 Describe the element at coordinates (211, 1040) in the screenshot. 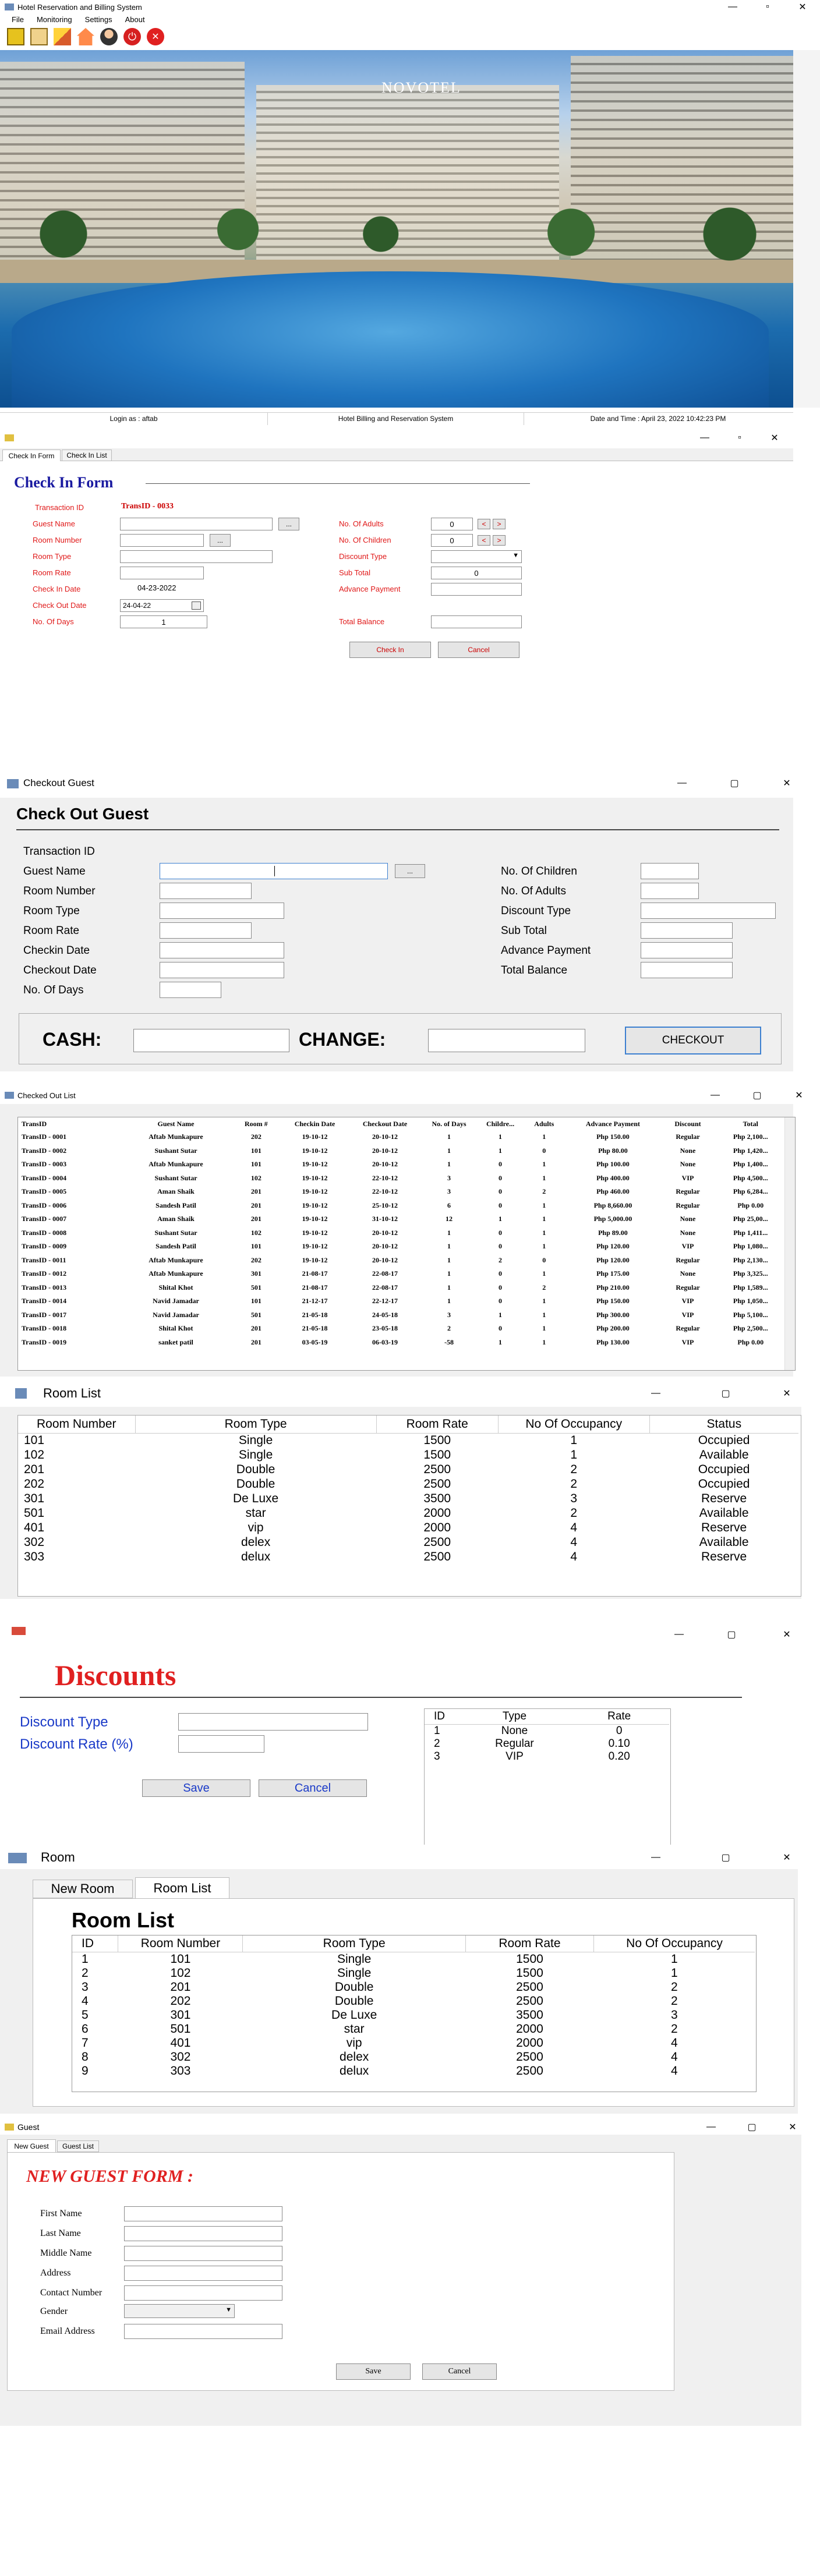

I see `cash-input` at that location.